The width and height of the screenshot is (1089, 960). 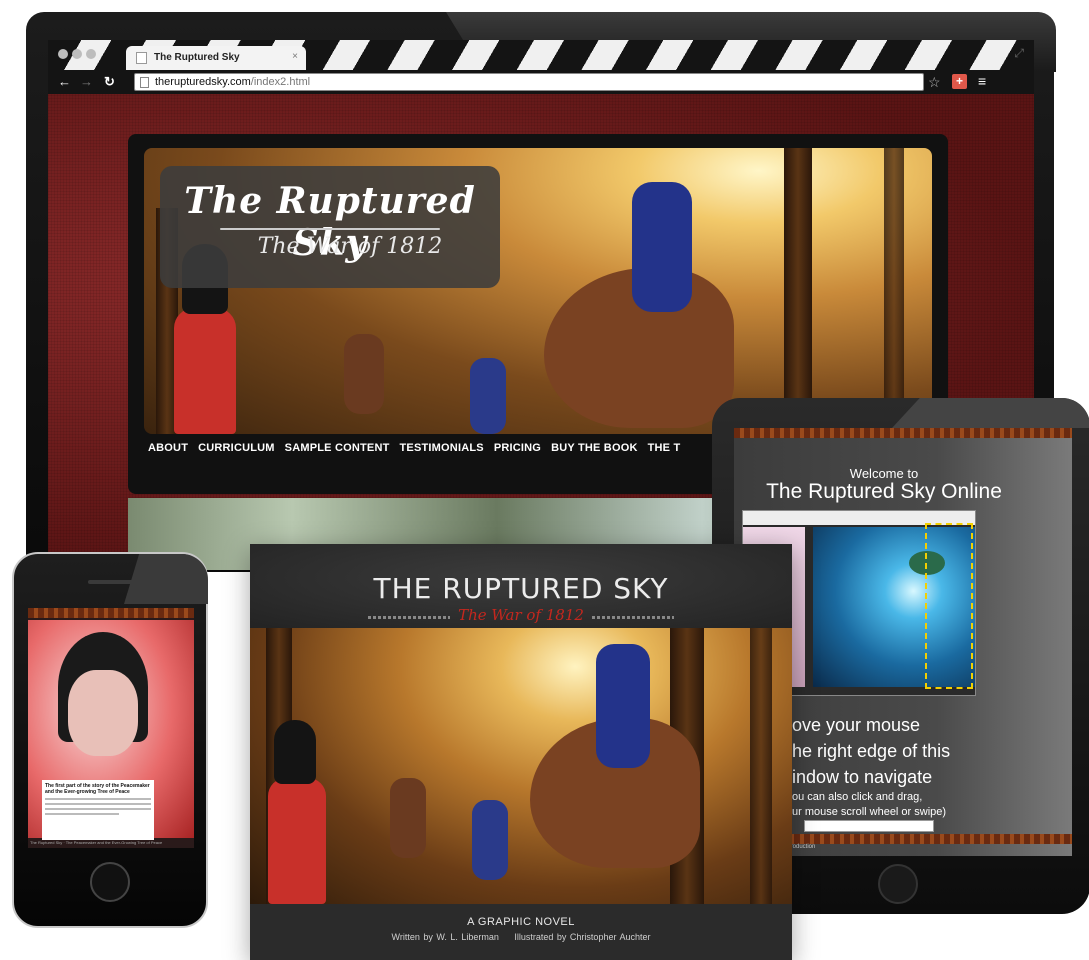 I want to click on forward-arrow-icon: →, so click(x=86, y=81).